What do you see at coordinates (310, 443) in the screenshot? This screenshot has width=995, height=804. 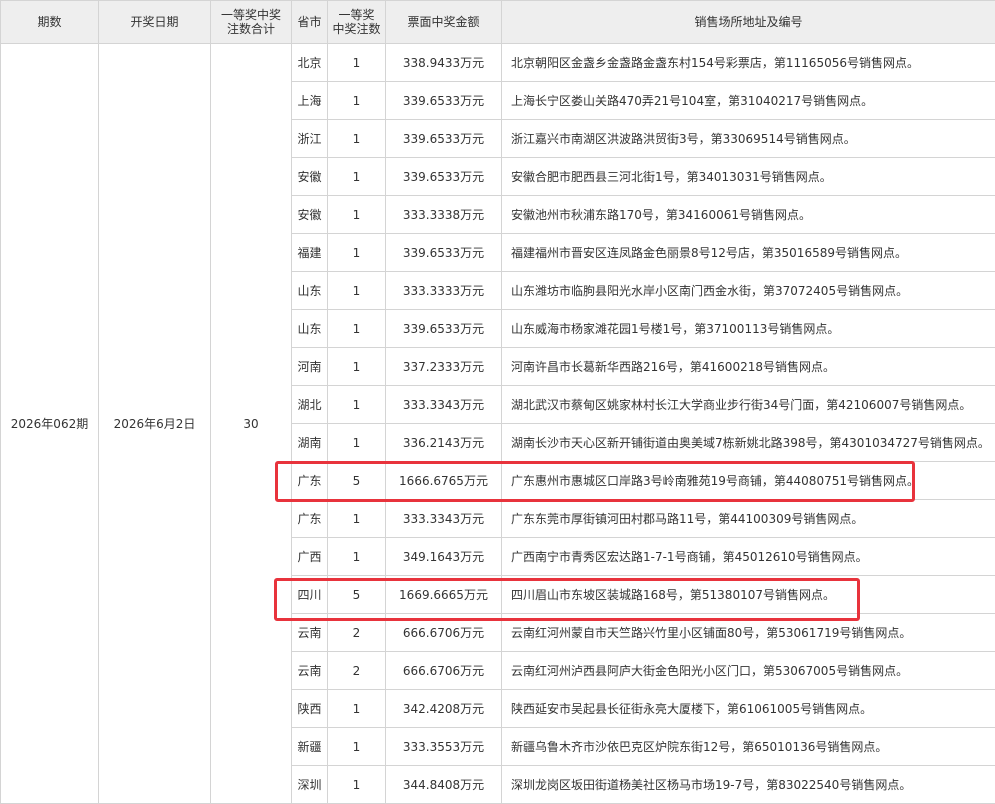 I see `province-cell: 湖南` at bounding box center [310, 443].